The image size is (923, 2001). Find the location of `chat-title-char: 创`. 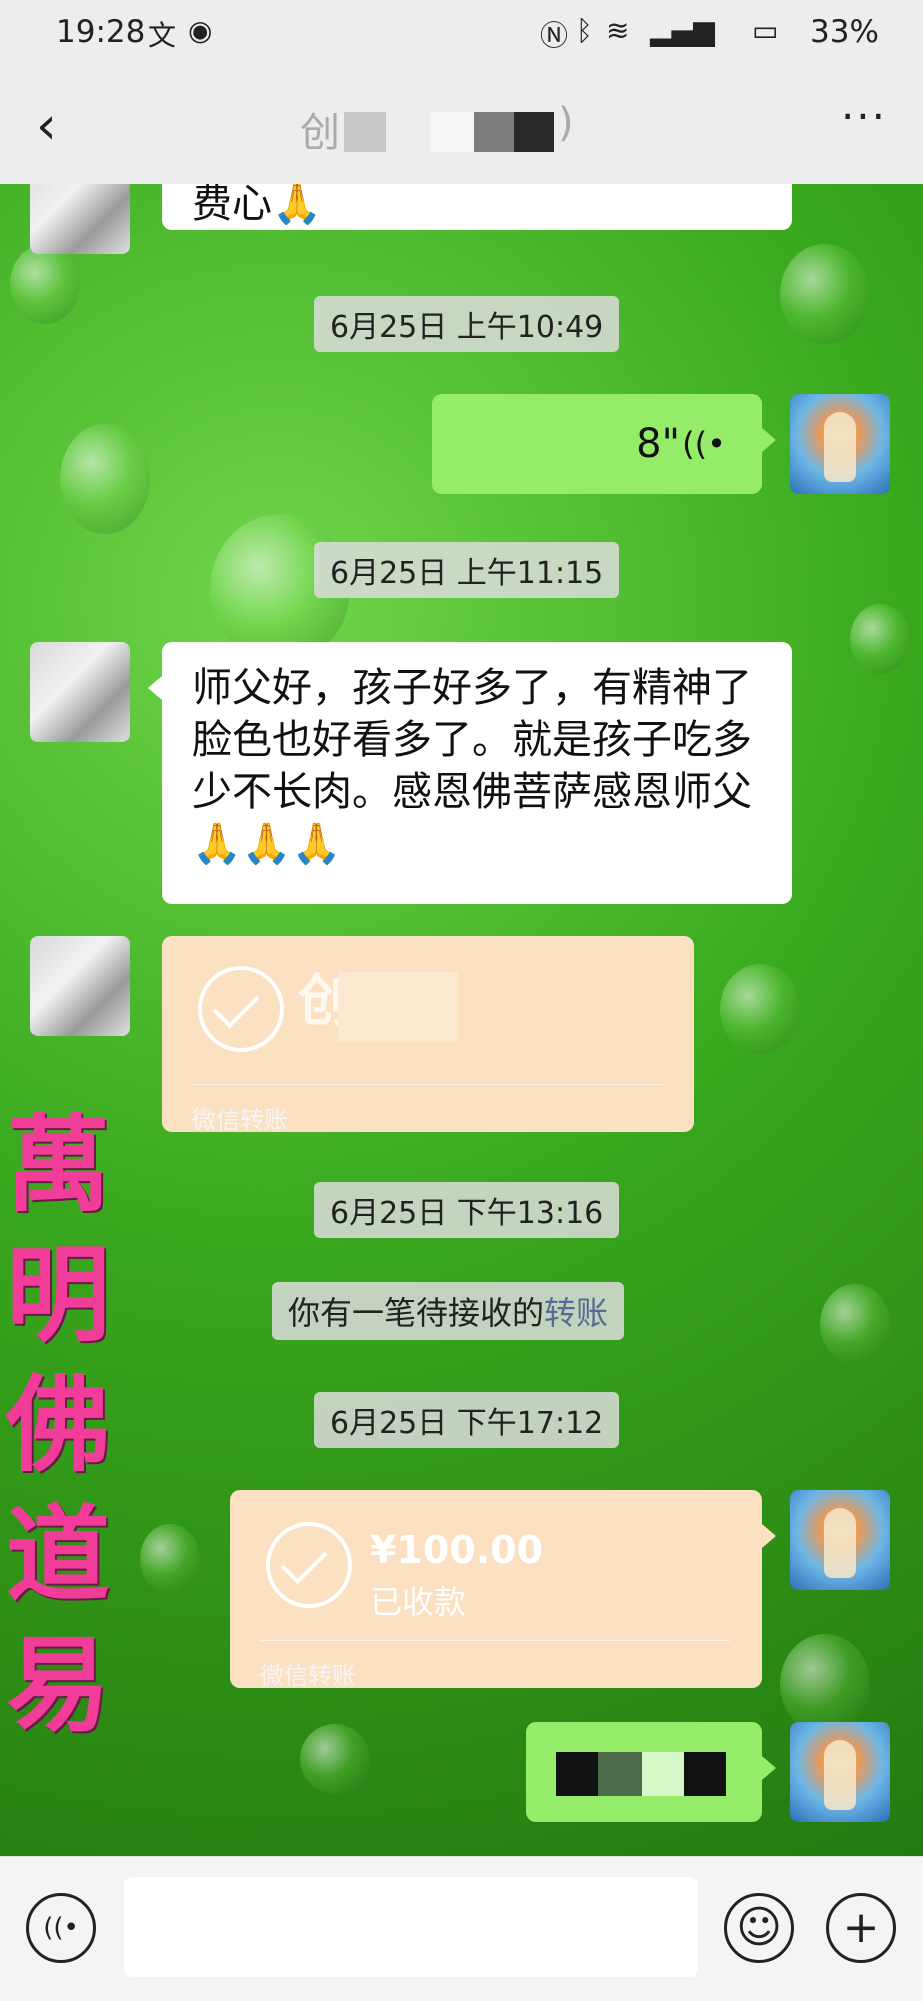

chat-title-char: 创 is located at coordinates (320, 133).